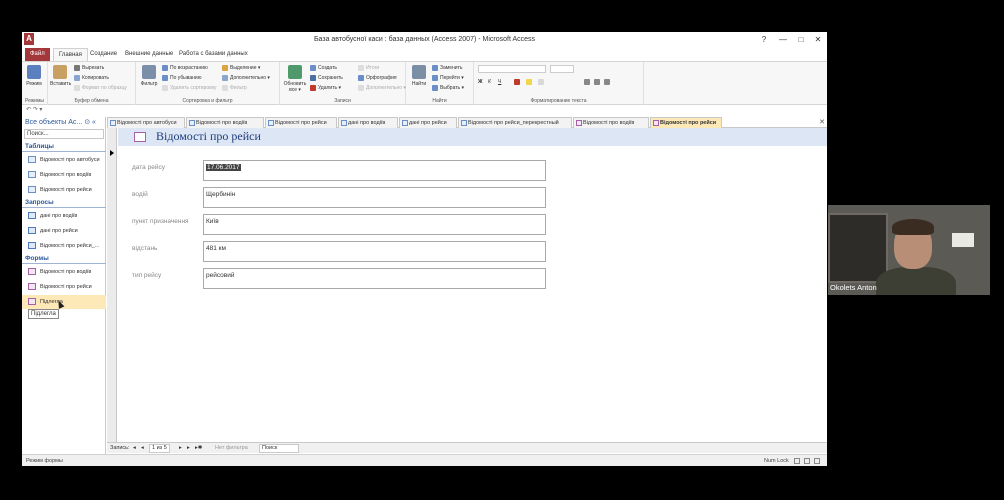 The height and width of the screenshot is (500, 1004). What do you see at coordinates (374, 224) in the screenshot?
I see `field-input-destination: Київ` at bounding box center [374, 224].